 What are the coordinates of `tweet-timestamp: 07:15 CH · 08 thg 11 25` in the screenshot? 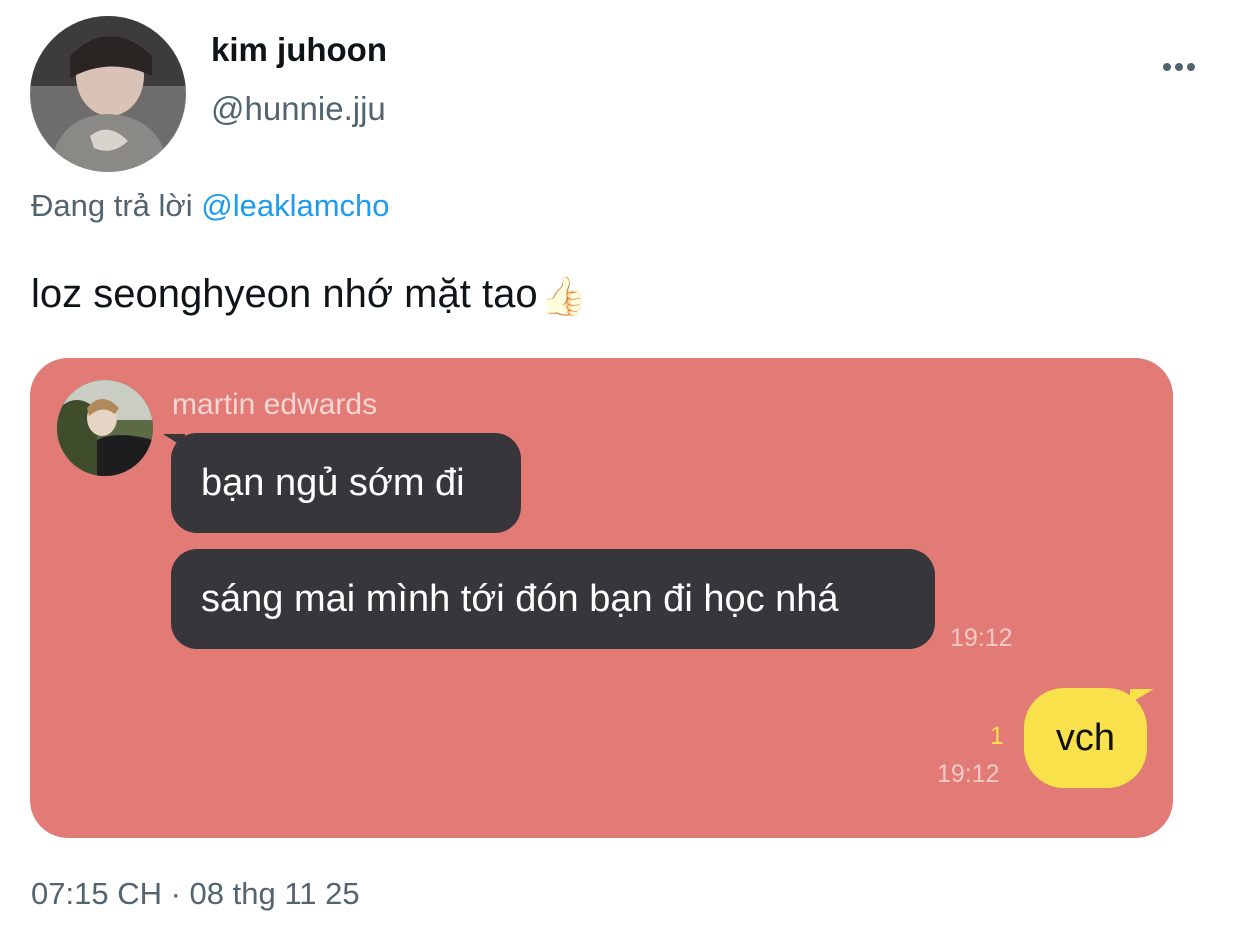 It's located at (195, 894).